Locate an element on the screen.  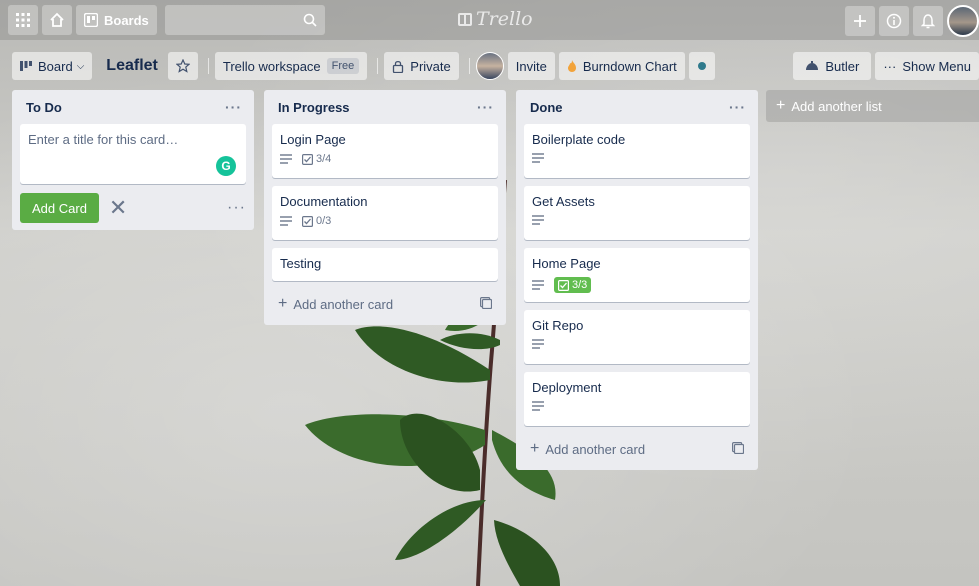
boards-button: Boards is located at coordinates (116, 20).